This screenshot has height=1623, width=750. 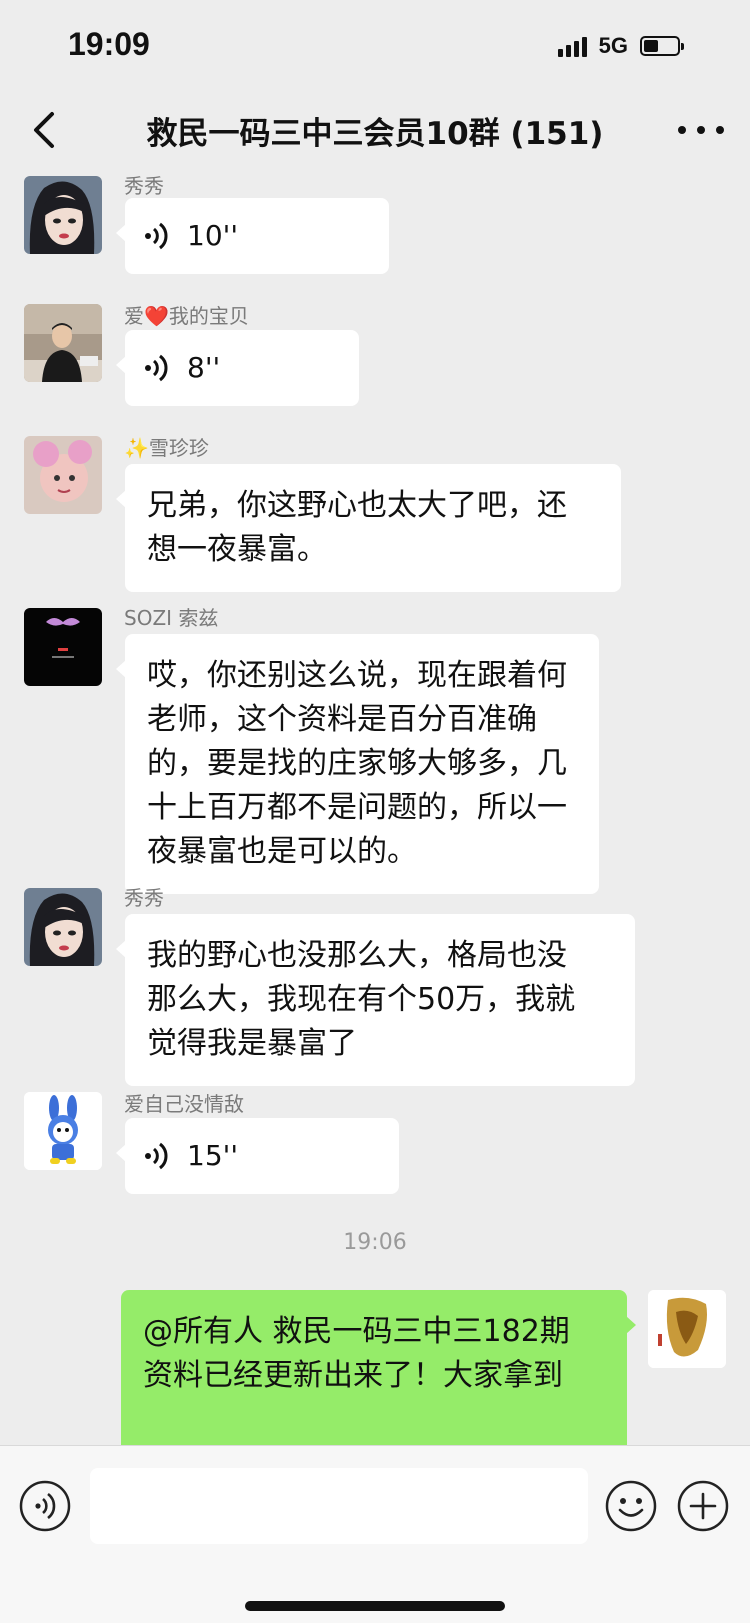 I want to click on voice-message-bubble: 10'', so click(x=252, y=236).